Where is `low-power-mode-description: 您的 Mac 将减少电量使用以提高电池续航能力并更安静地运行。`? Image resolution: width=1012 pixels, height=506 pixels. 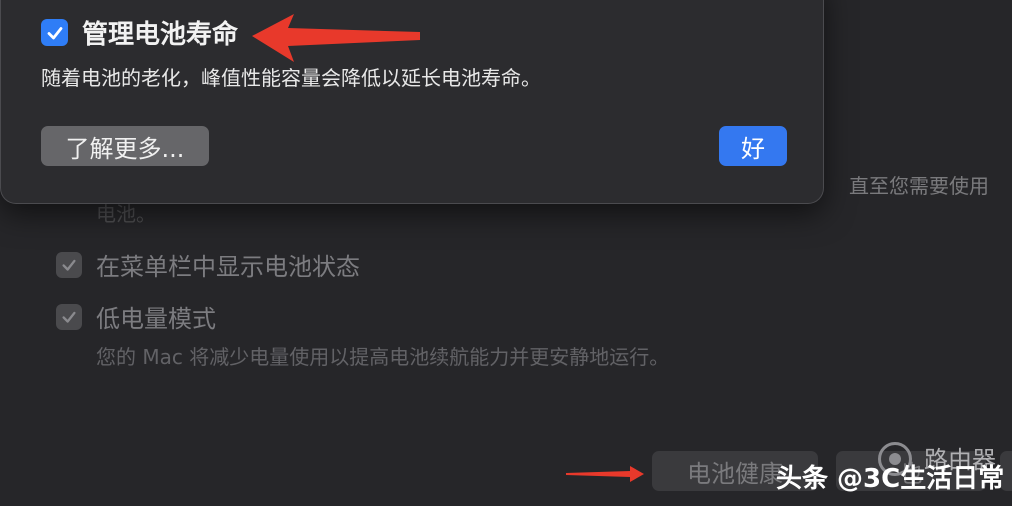
low-power-mode-description: 您的 Mac 将减少电量使用以提高电池续航能力并更安静地运行。 is located at coordinates (383, 357).